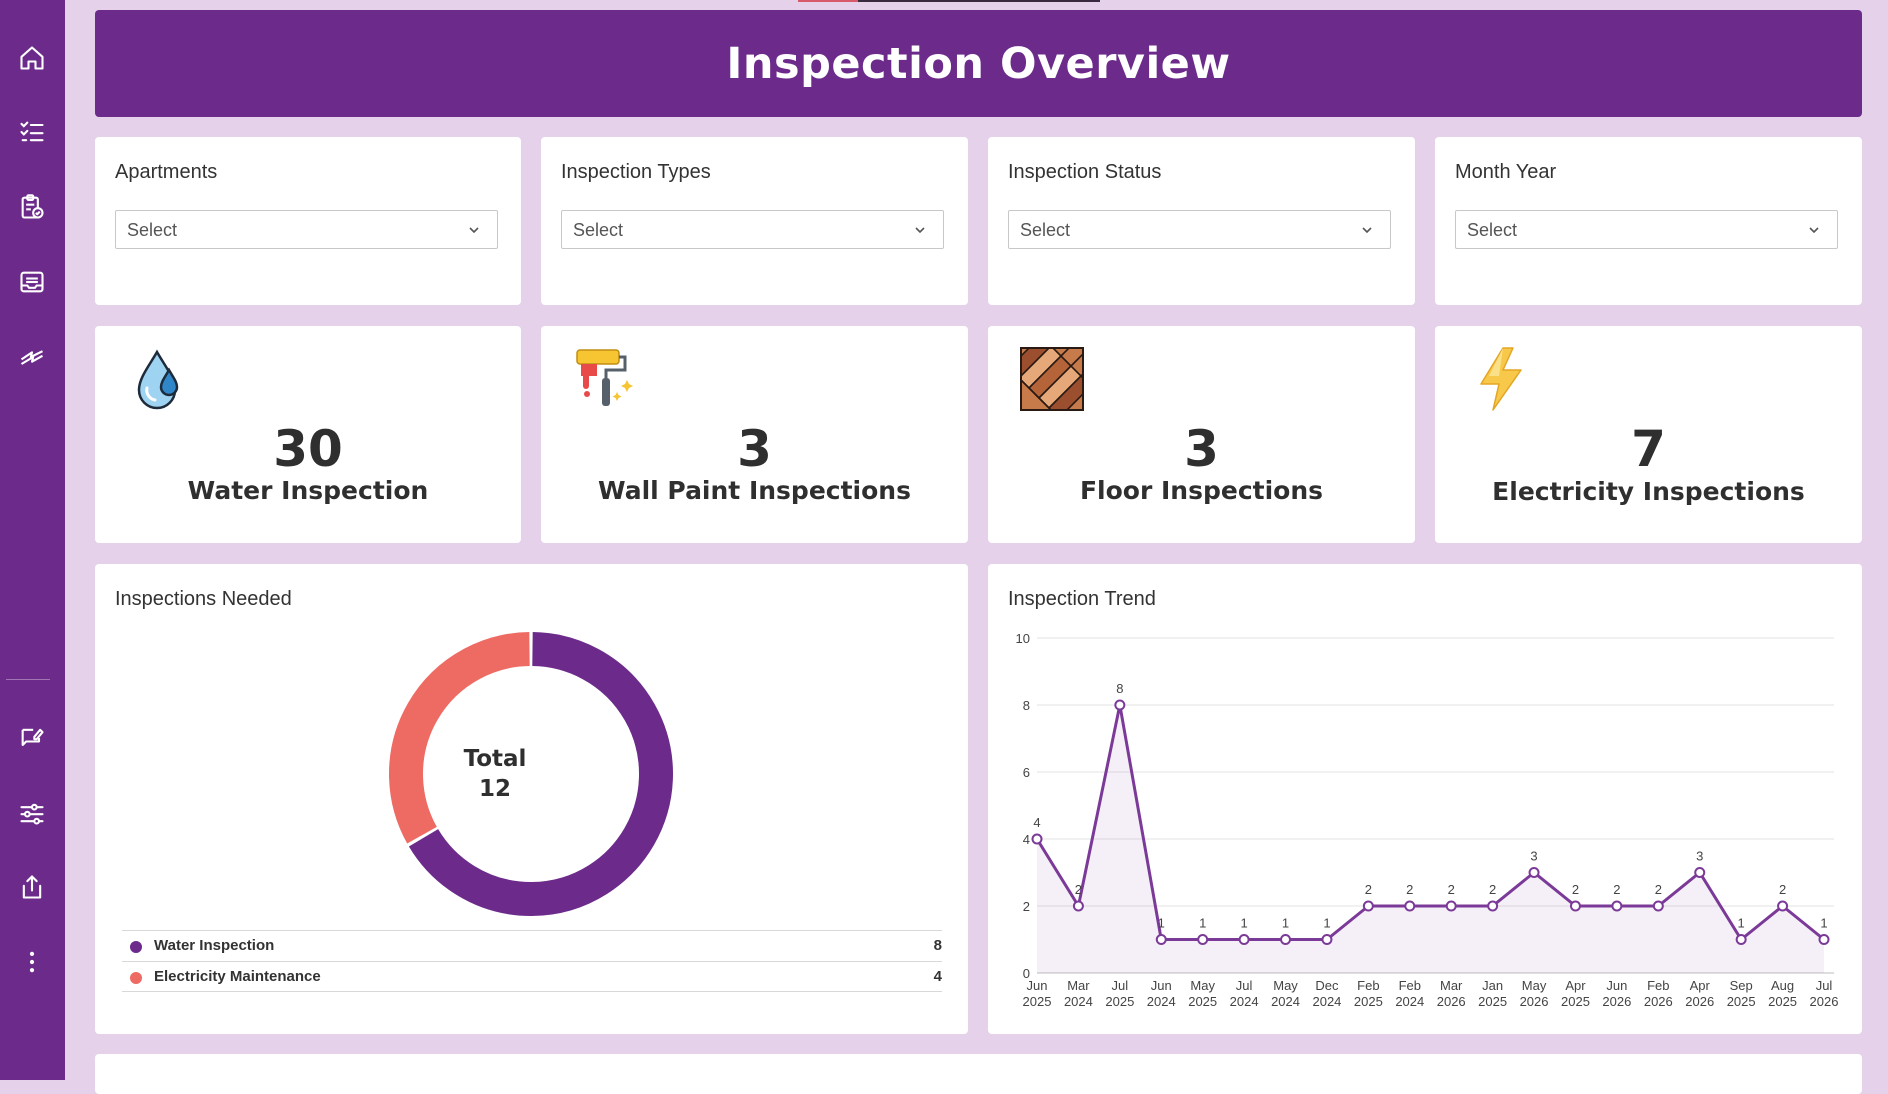 This screenshot has height=1094, width=1888. I want to click on lightning-icon, so click(32, 357).